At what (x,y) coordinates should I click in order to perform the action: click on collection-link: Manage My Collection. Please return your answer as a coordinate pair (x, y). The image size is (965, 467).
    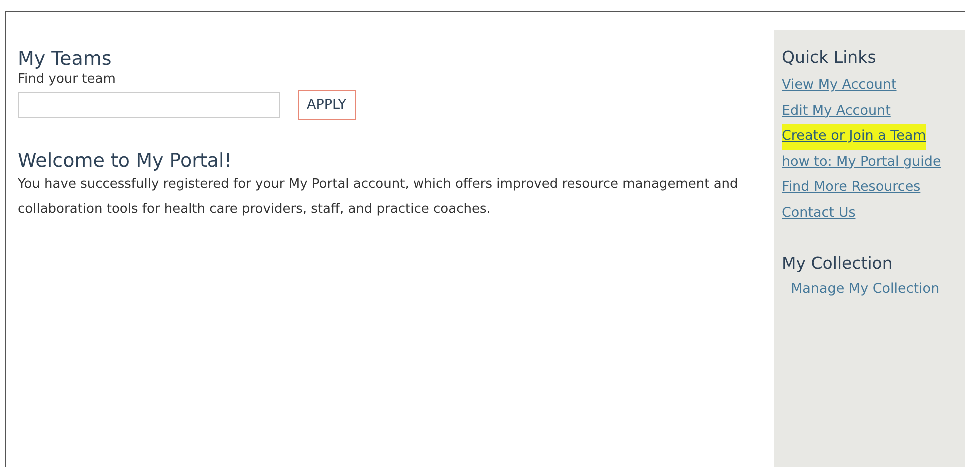
    Looking at the image, I should click on (865, 289).